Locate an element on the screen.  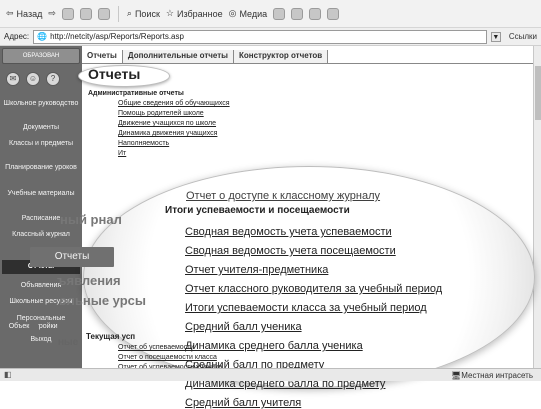
edit-button is located at coordinates (333, 13).